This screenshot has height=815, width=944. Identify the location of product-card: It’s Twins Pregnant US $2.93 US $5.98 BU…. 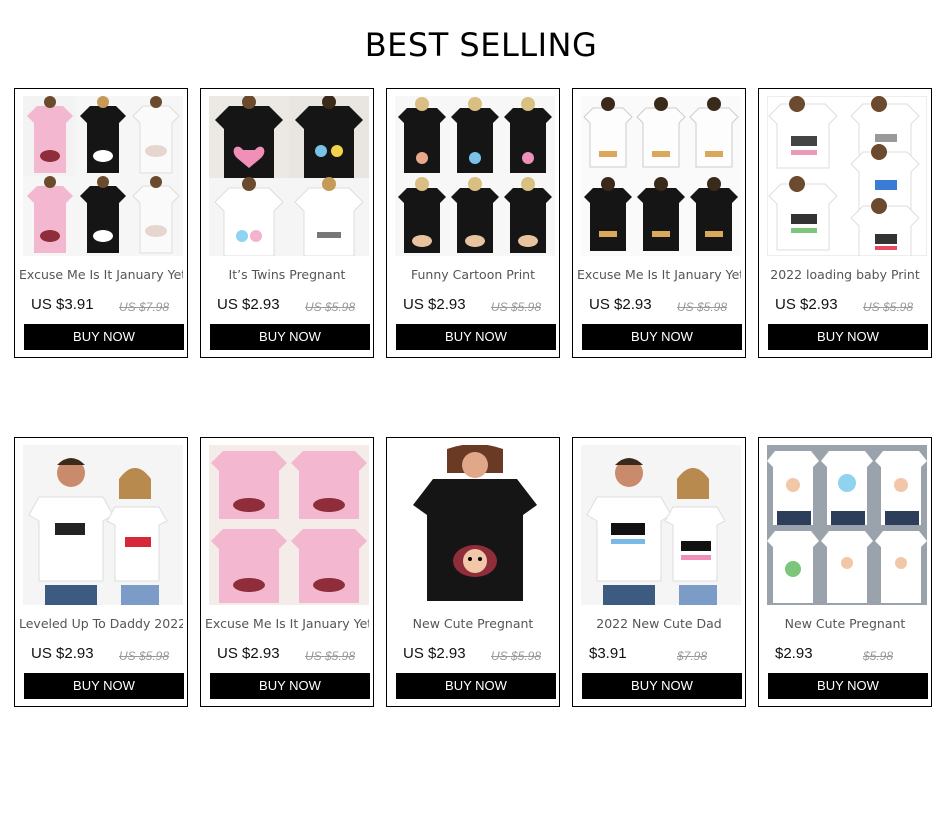
(287, 223).